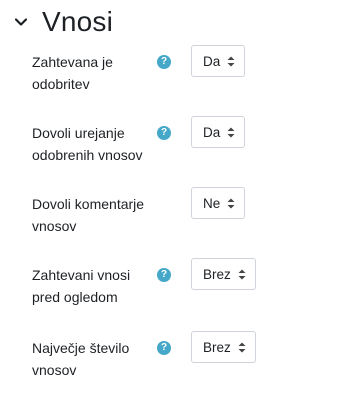 This screenshot has width=348, height=393. I want to click on setting-label: Dovoli komentarje vnosov, so click(88, 215).